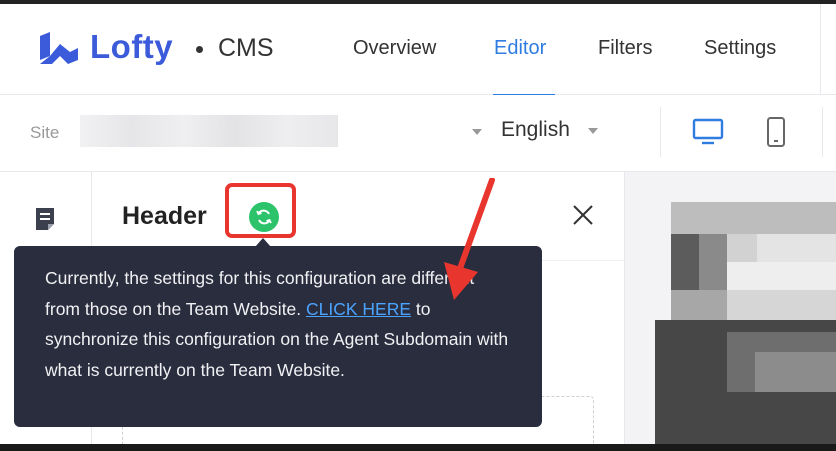  Describe the element at coordinates (246, 48) in the screenshot. I see `product-name: CMS` at that location.